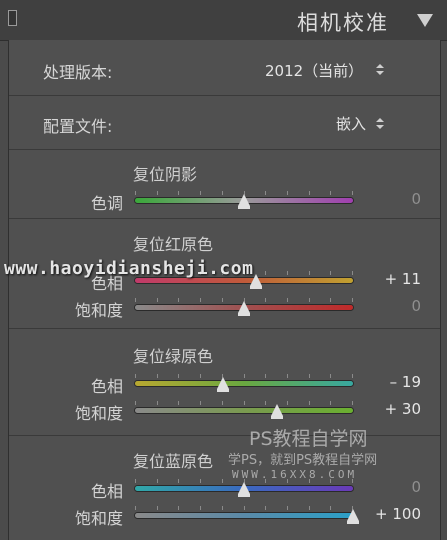 The width and height of the screenshot is (447, 540). Describe the element at coordinates (223, 20) in the screenshot. I see `panel-header: 相机校准` at that location.